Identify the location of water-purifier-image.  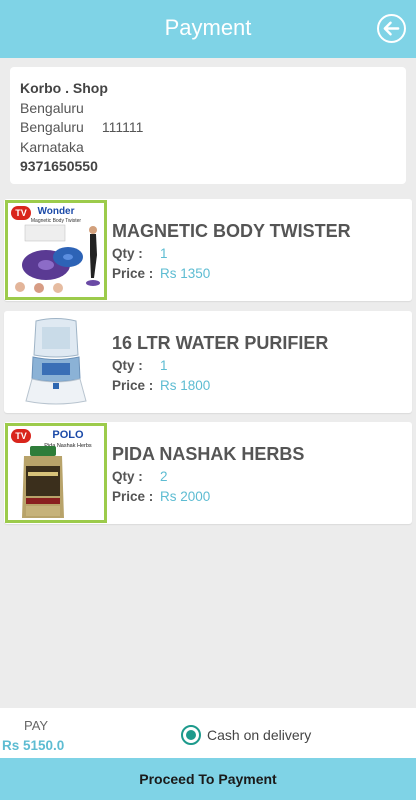
(56, 362).